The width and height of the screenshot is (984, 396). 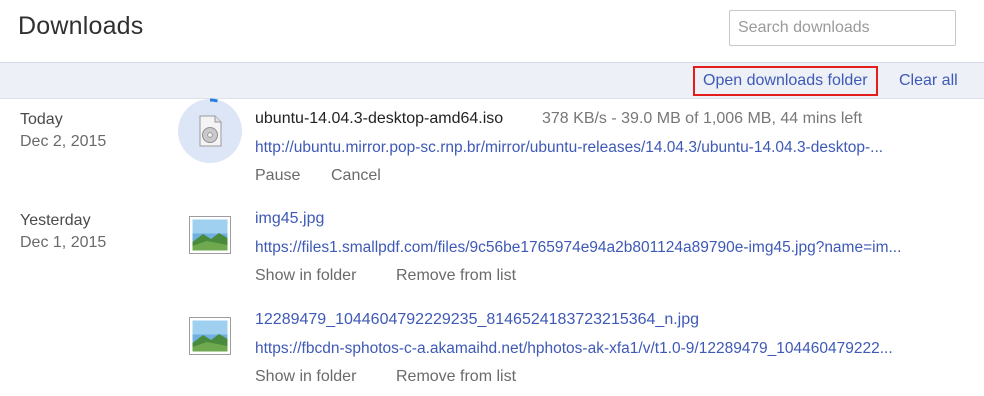 What do you see at coordinates (55, 220) in the screenshot?
I see `date-group-day: Yesterday` at bounding box center [55, 220].